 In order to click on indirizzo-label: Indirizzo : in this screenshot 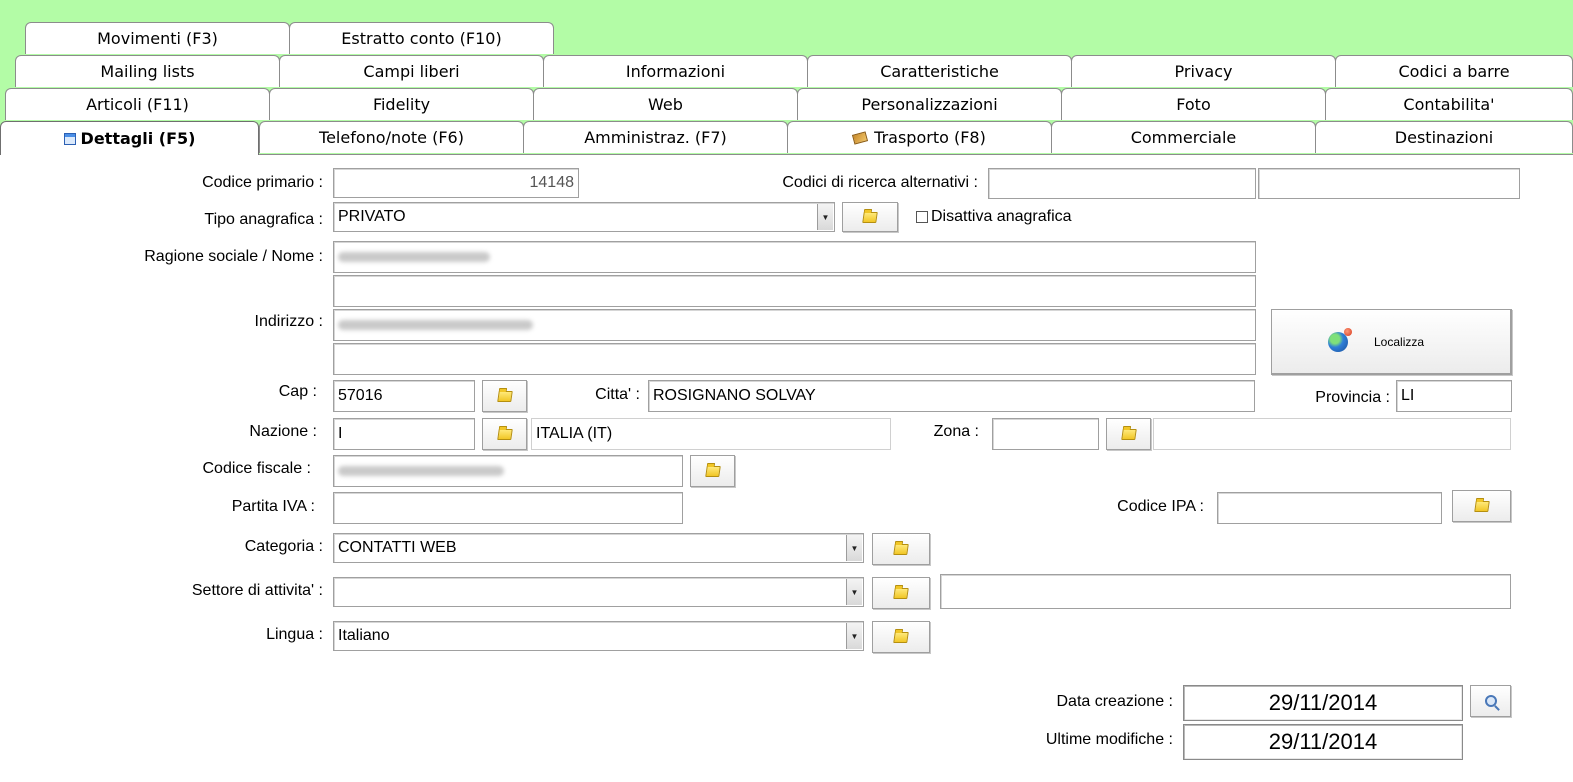, I will do `click(288, 321)`.